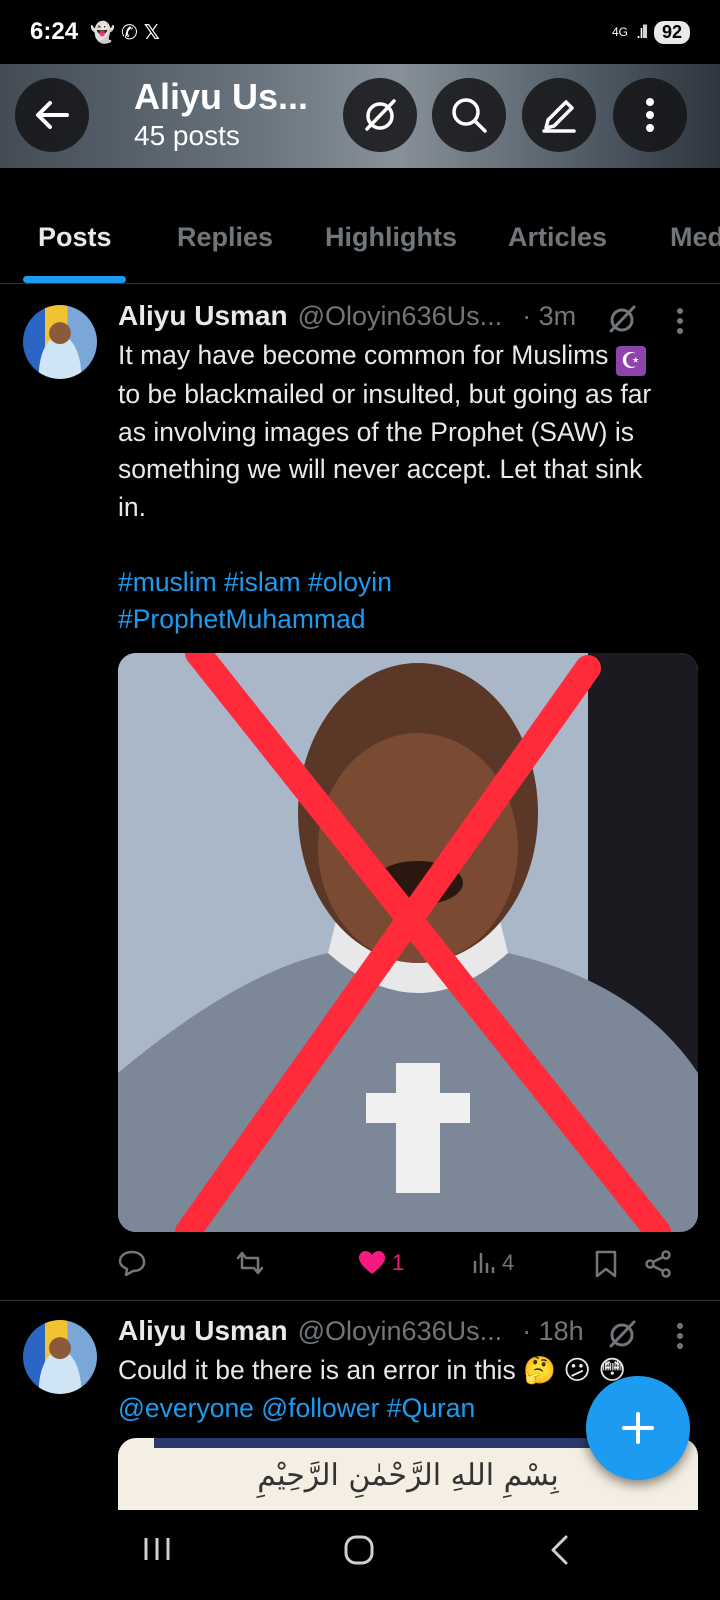 The width and height of the screenshot is (720, 1600). What do you see at coordinates (408, 1268) in the screenshot?
I see `post-actions: 1 4` at bounding box center [408, 1268].